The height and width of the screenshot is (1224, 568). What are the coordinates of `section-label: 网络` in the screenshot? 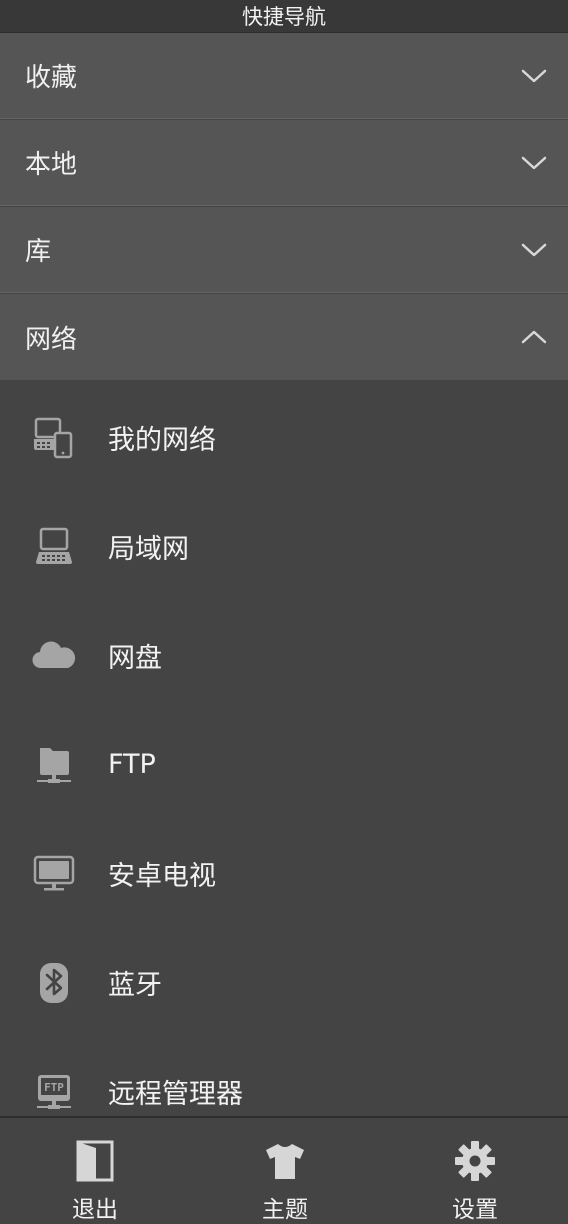 It's located at (51, 339).